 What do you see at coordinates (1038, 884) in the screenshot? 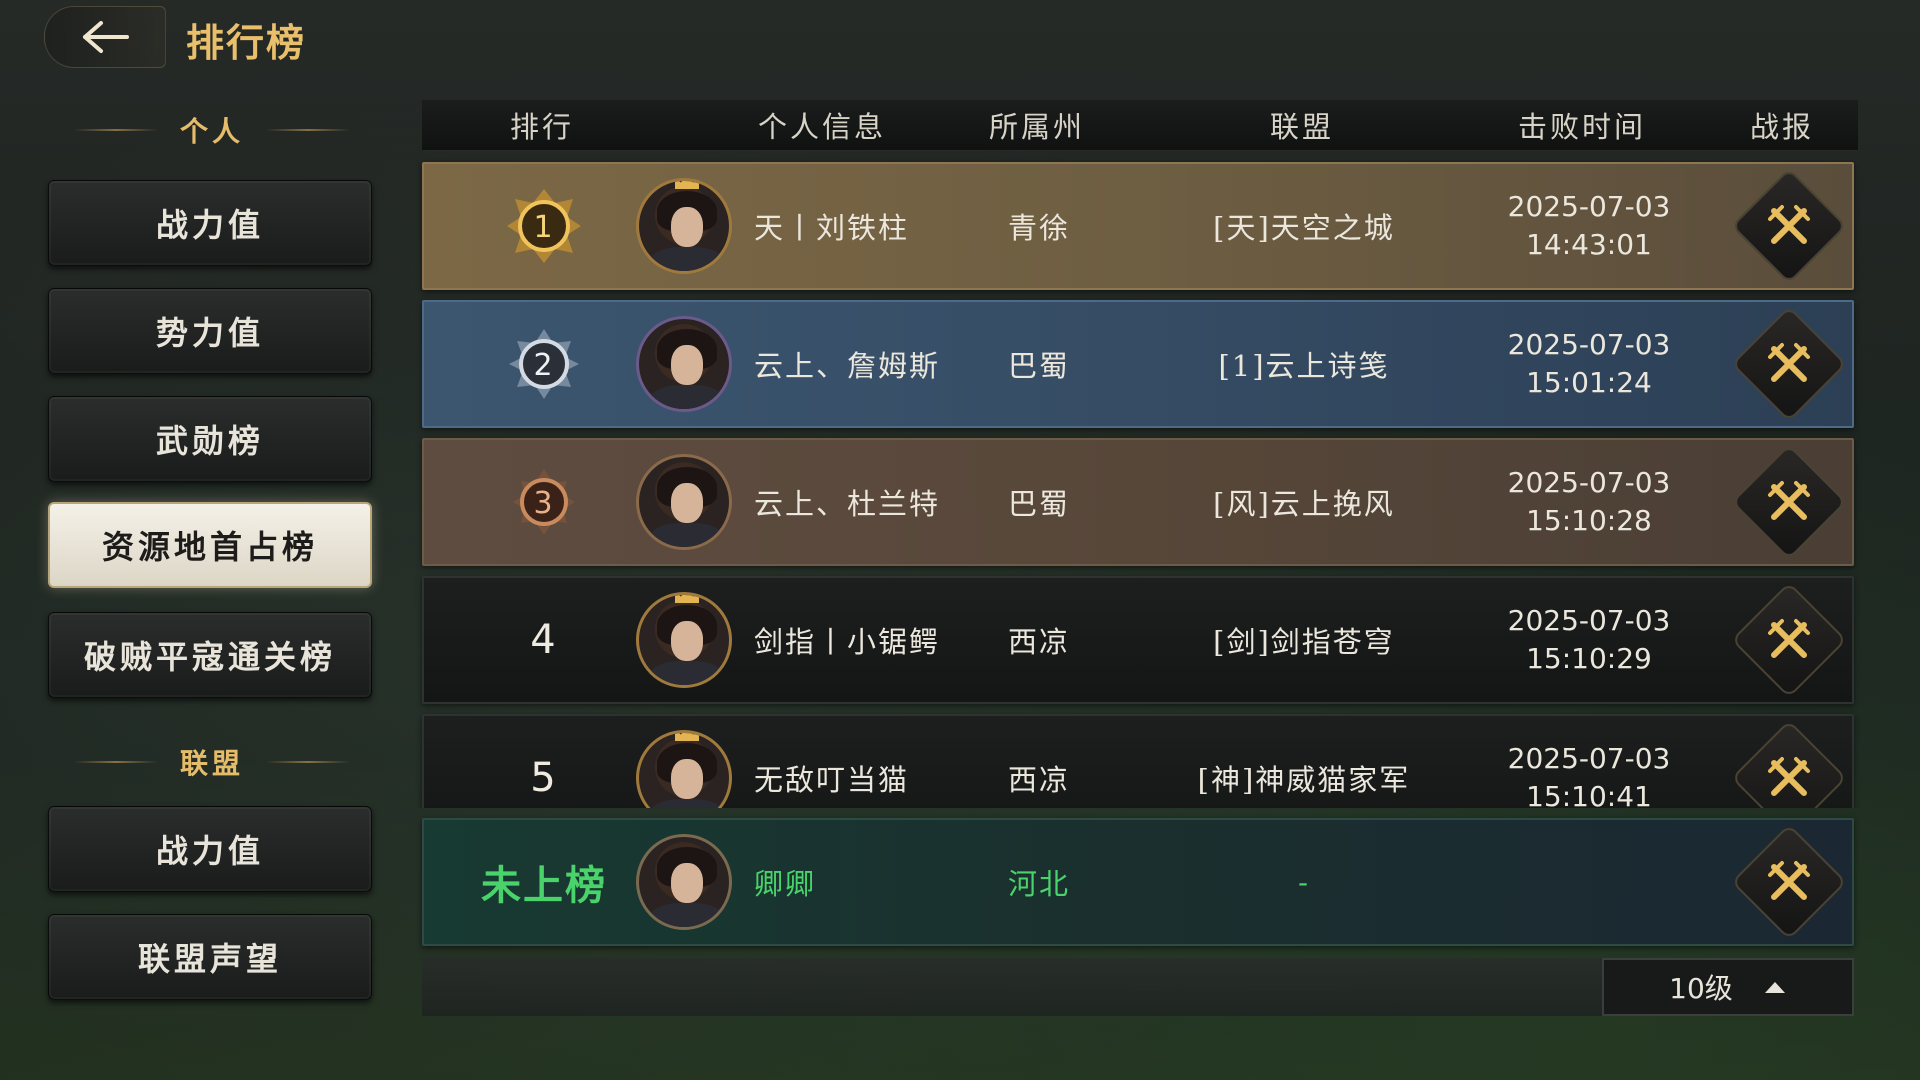
I see `my-player-state: 河北` at bounding box center [1038, 884].